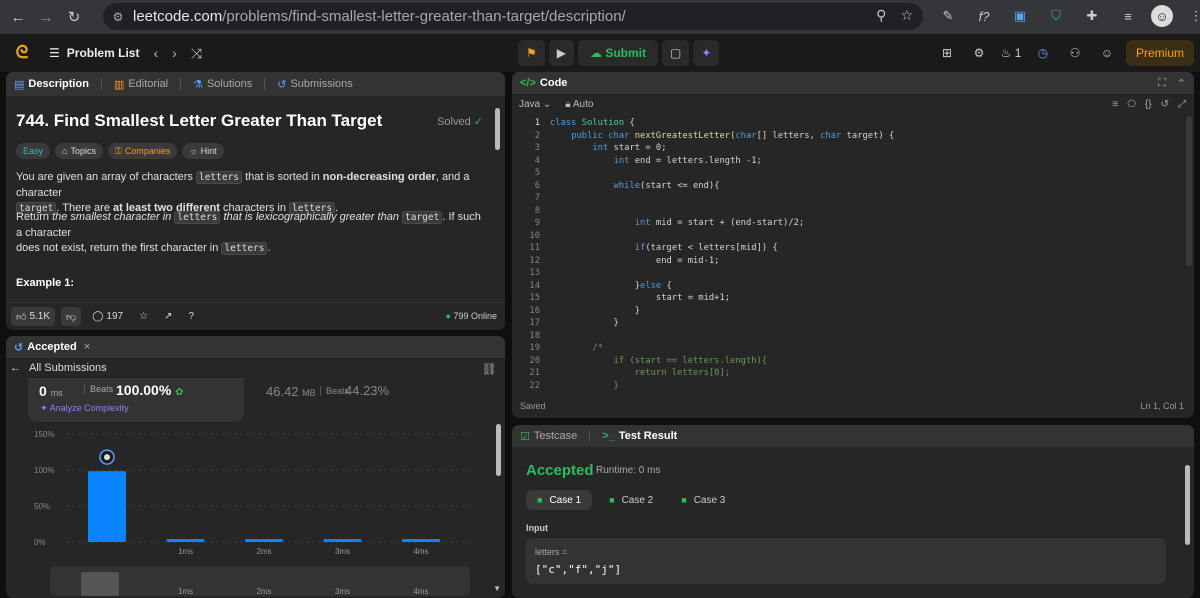  I want to click on memory-value: 46.42 MB, so click(291, 391).